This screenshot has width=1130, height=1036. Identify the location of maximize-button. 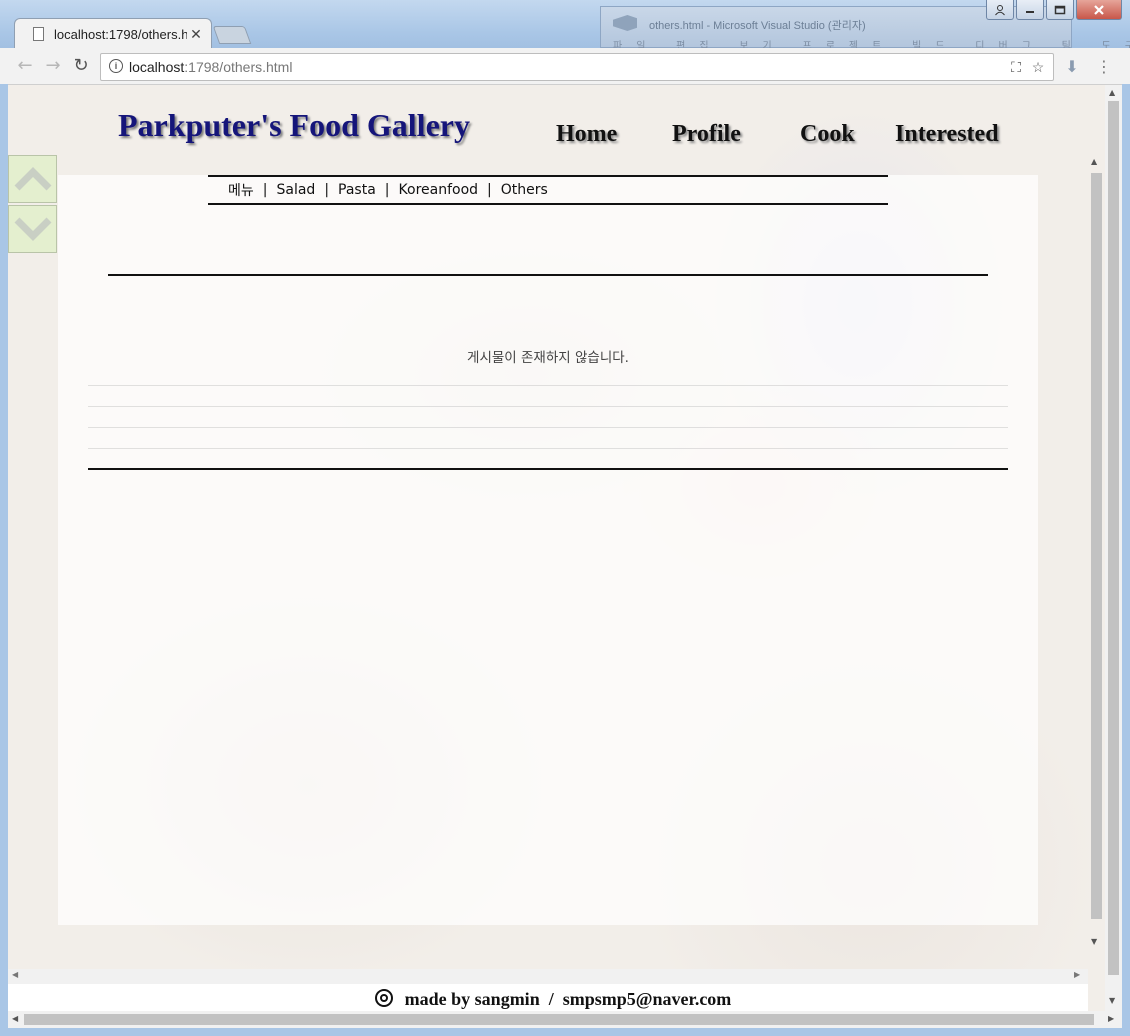
(1060, 10).